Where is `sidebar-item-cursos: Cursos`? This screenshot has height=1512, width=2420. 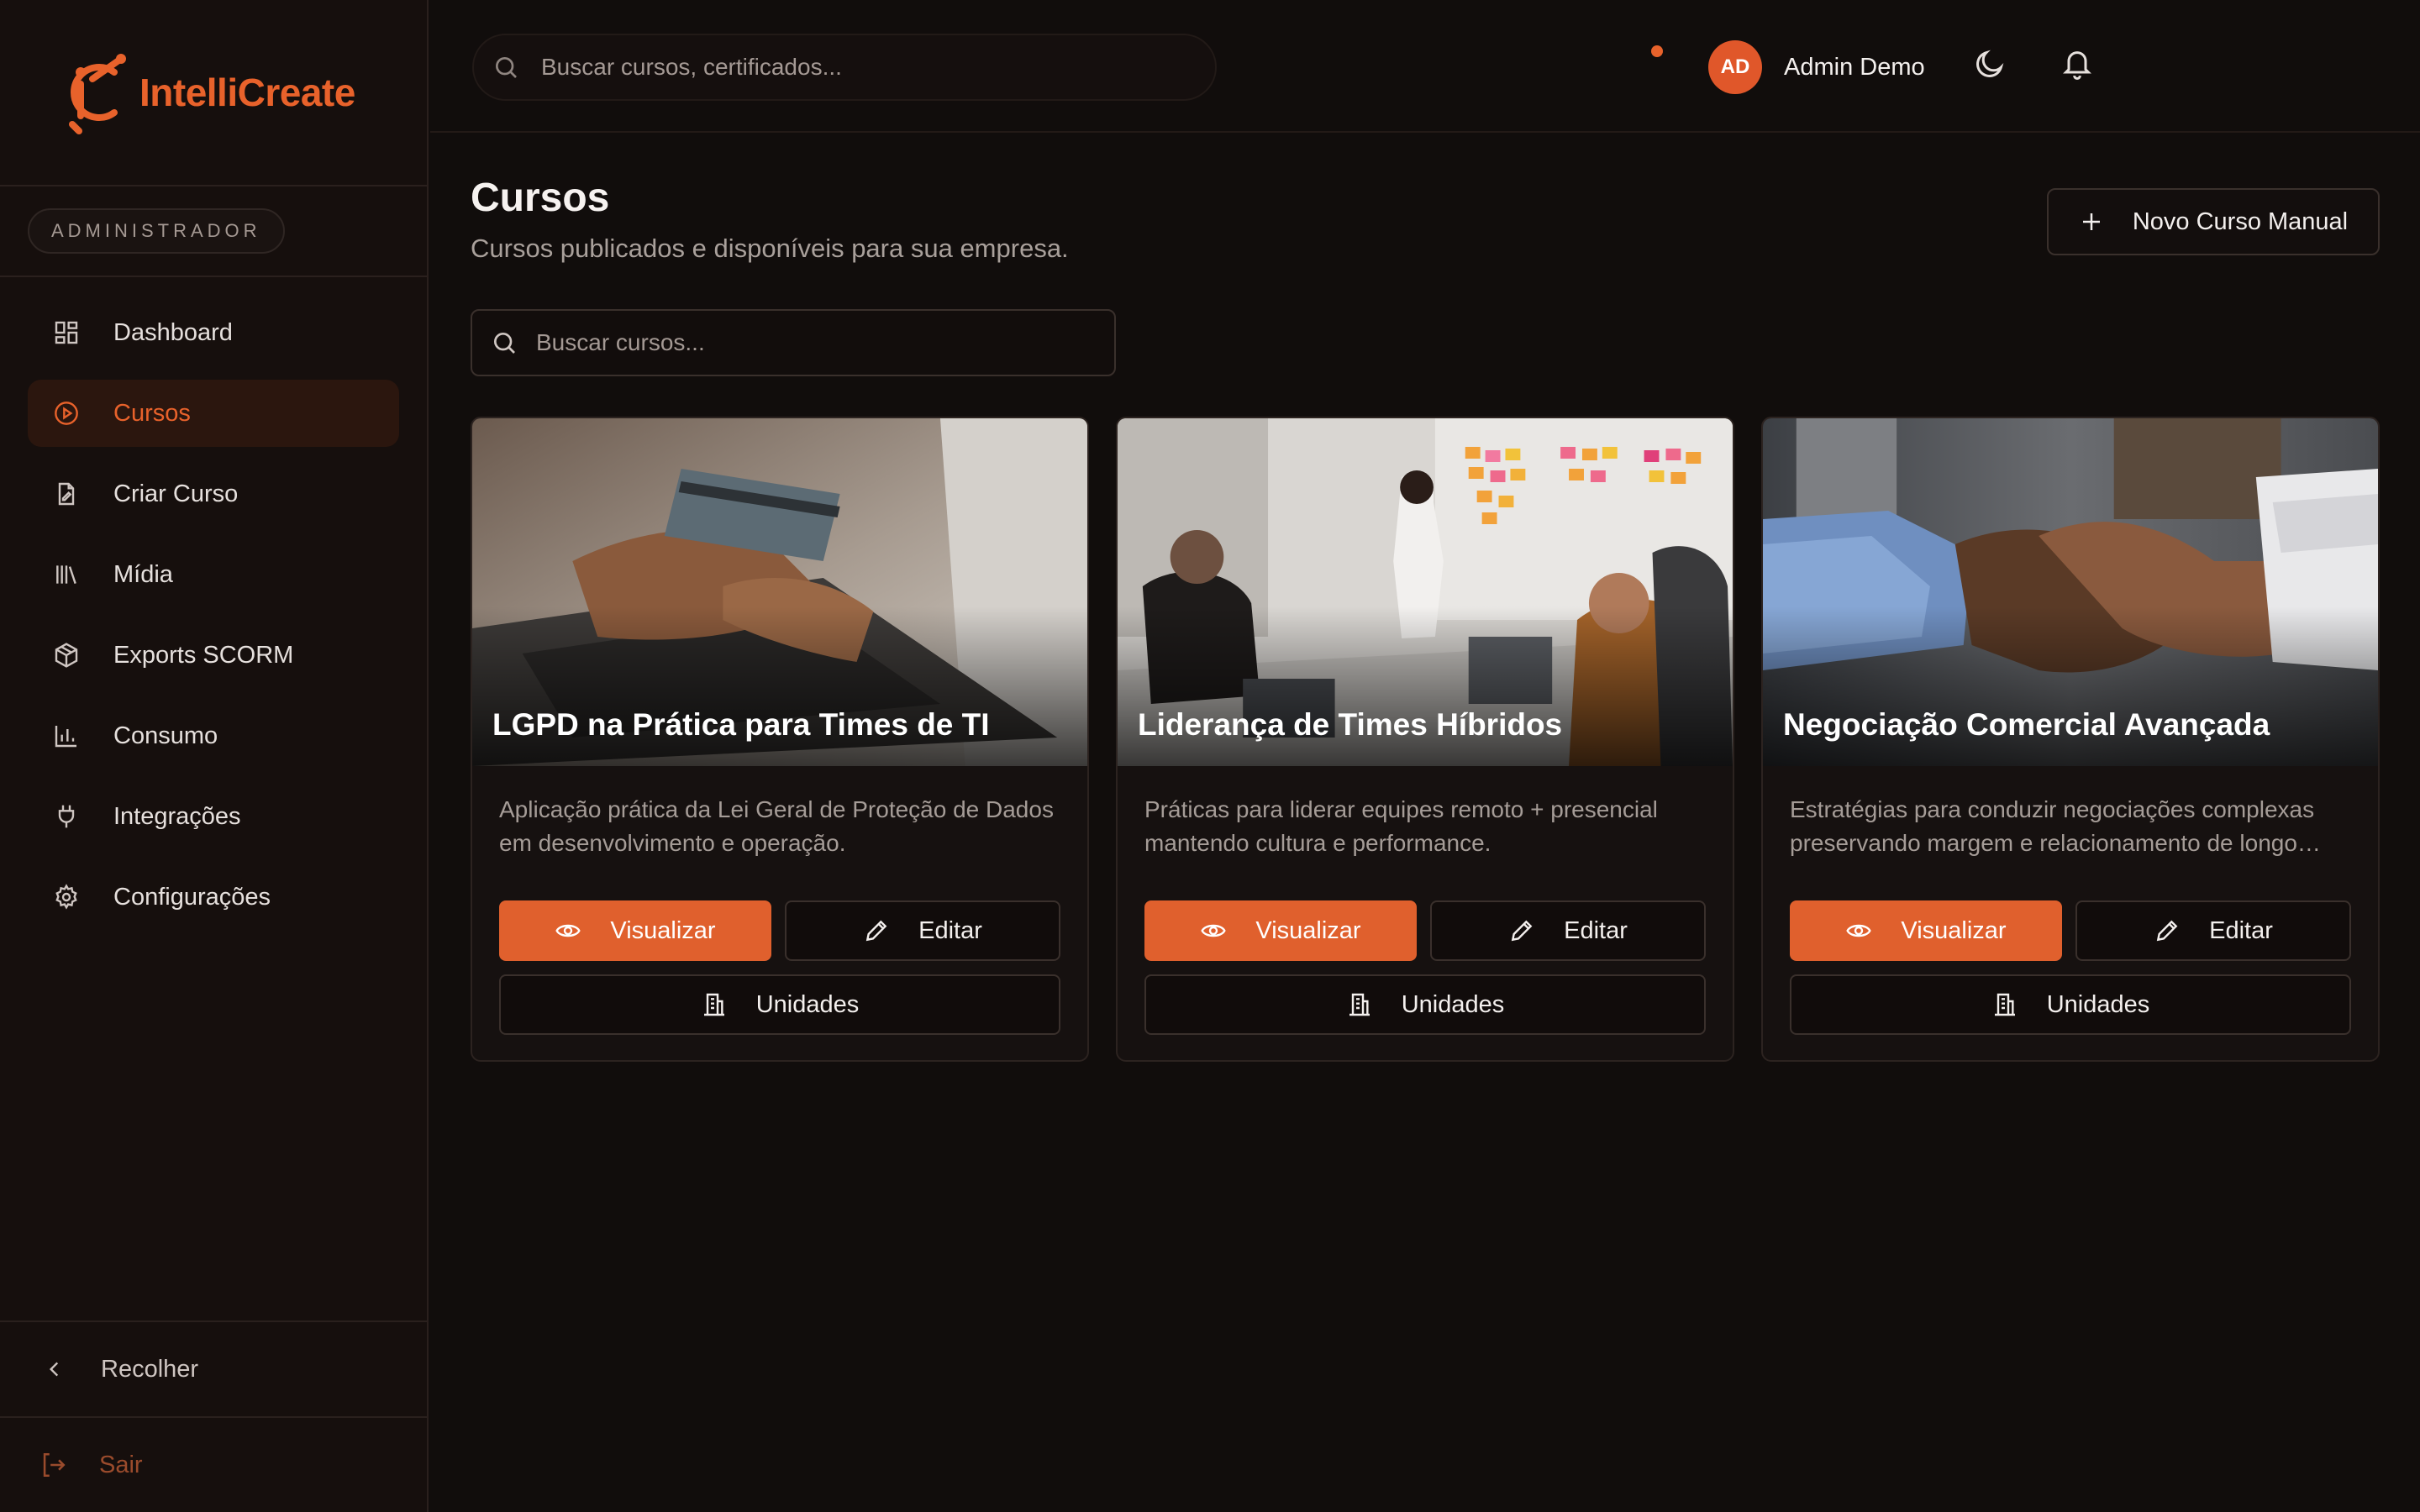
sidebar-item-cursos: Cursos is located at coordinates (214, 413).